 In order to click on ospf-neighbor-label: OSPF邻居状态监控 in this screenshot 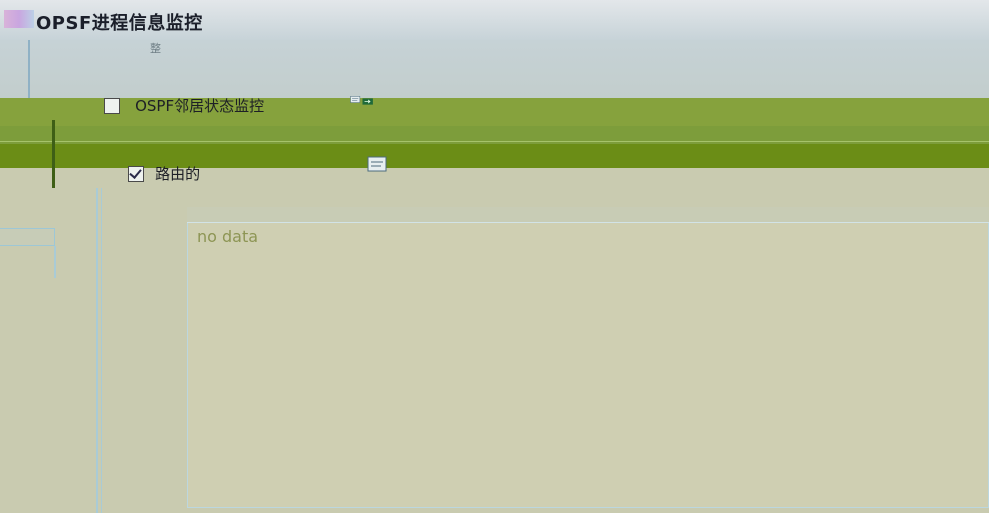, I will do `click(200, 106)`.